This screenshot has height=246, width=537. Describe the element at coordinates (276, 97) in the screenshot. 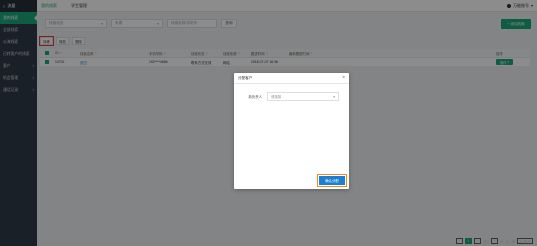

I see `select-placeholder: 请选择` at that location.